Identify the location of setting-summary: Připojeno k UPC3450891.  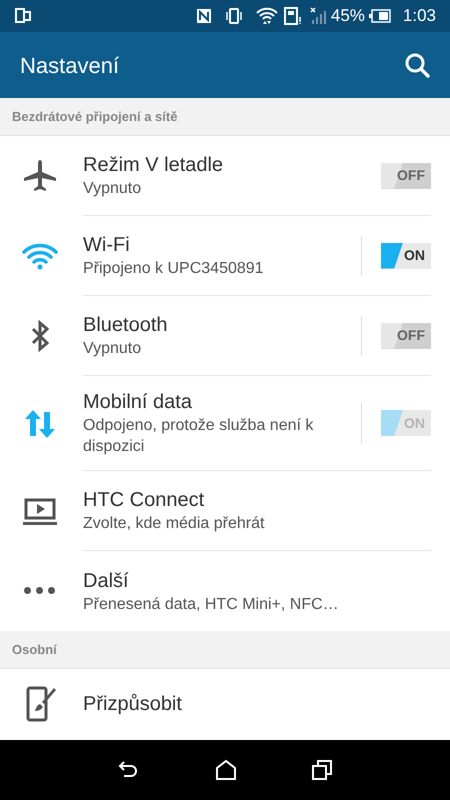
(174, 269).